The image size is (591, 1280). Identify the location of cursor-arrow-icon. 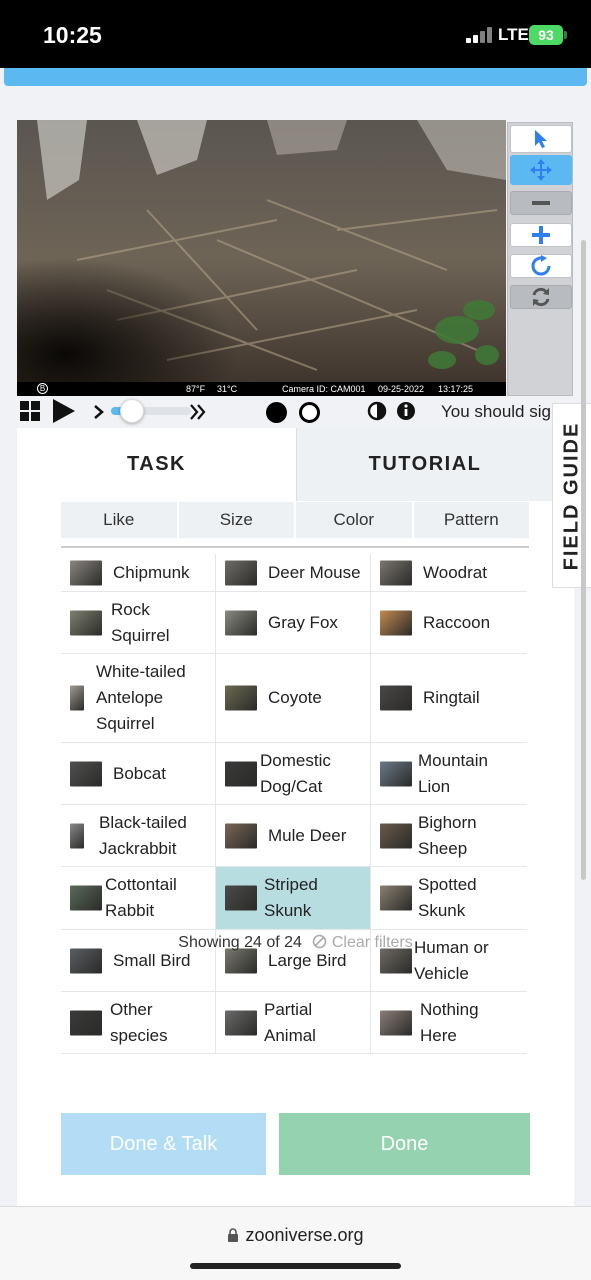
(541, 139).